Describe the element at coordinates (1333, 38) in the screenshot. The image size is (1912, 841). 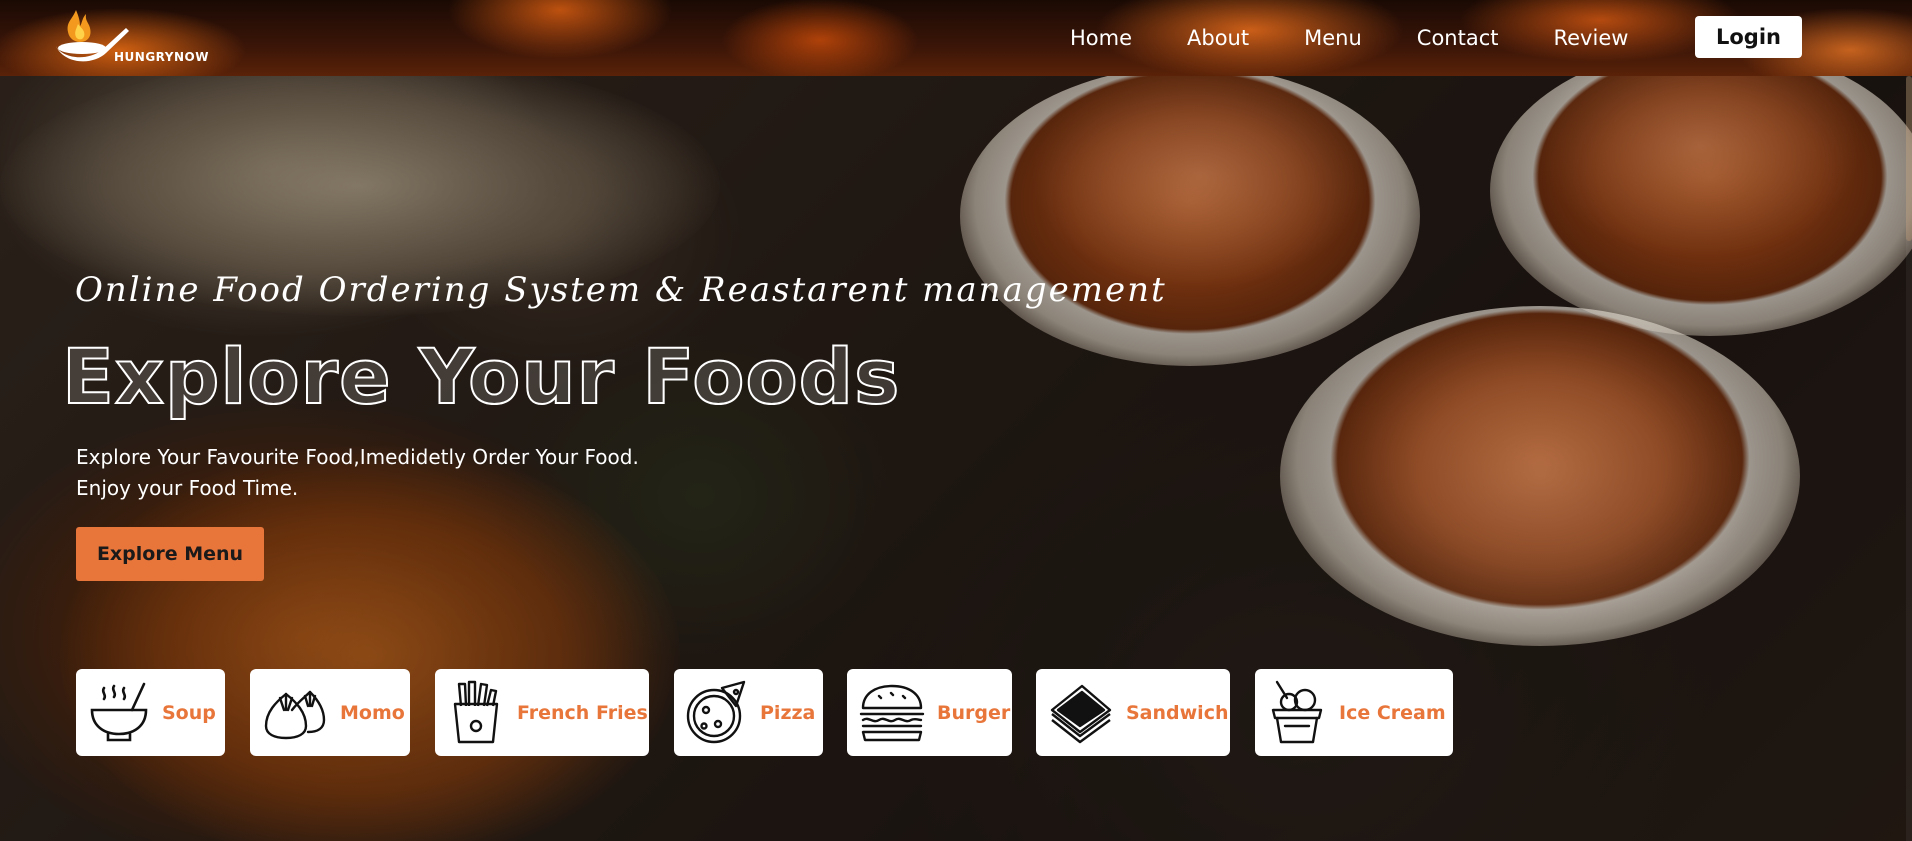
I see `nav-menu-link: Menu` at that location.